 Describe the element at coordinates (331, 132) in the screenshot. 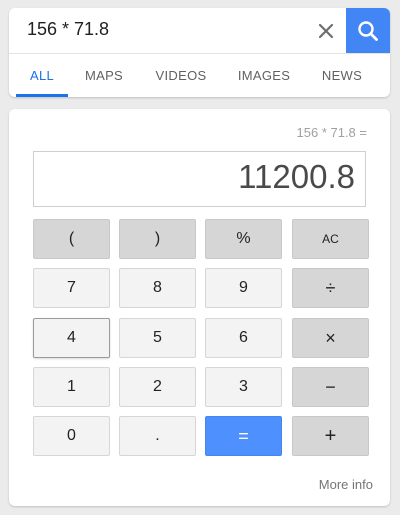

I see `calculator-expression: 156 * 71.8 =` at that location.